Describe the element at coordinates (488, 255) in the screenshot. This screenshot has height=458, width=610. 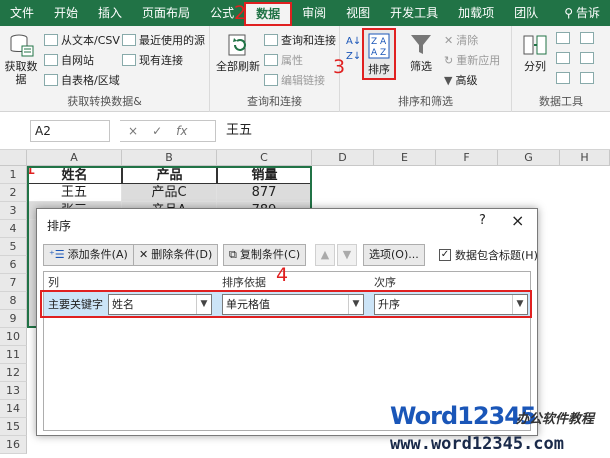
I see `has-headers-checkbox: ✓ 数据包含标题(H)` at that location.